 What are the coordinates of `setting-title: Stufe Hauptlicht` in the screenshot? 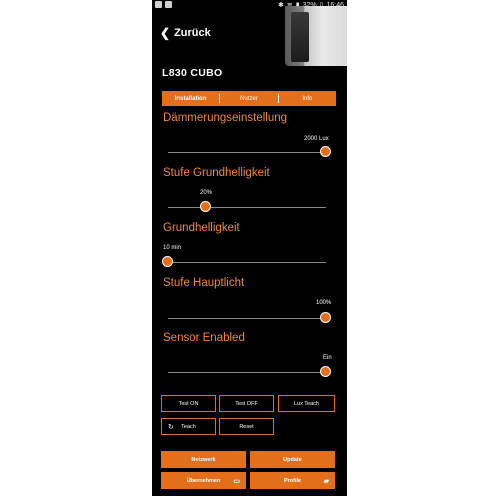 It's located at (204, 283).